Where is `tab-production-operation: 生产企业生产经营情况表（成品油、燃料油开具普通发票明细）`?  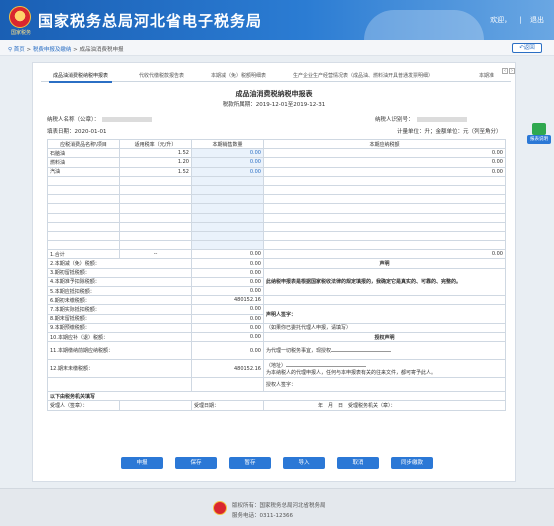
tab-production-operation: 生产企业生产经营情况表（成品油、燃料油开具普通发票明细） is located at coordinates (363, 75).